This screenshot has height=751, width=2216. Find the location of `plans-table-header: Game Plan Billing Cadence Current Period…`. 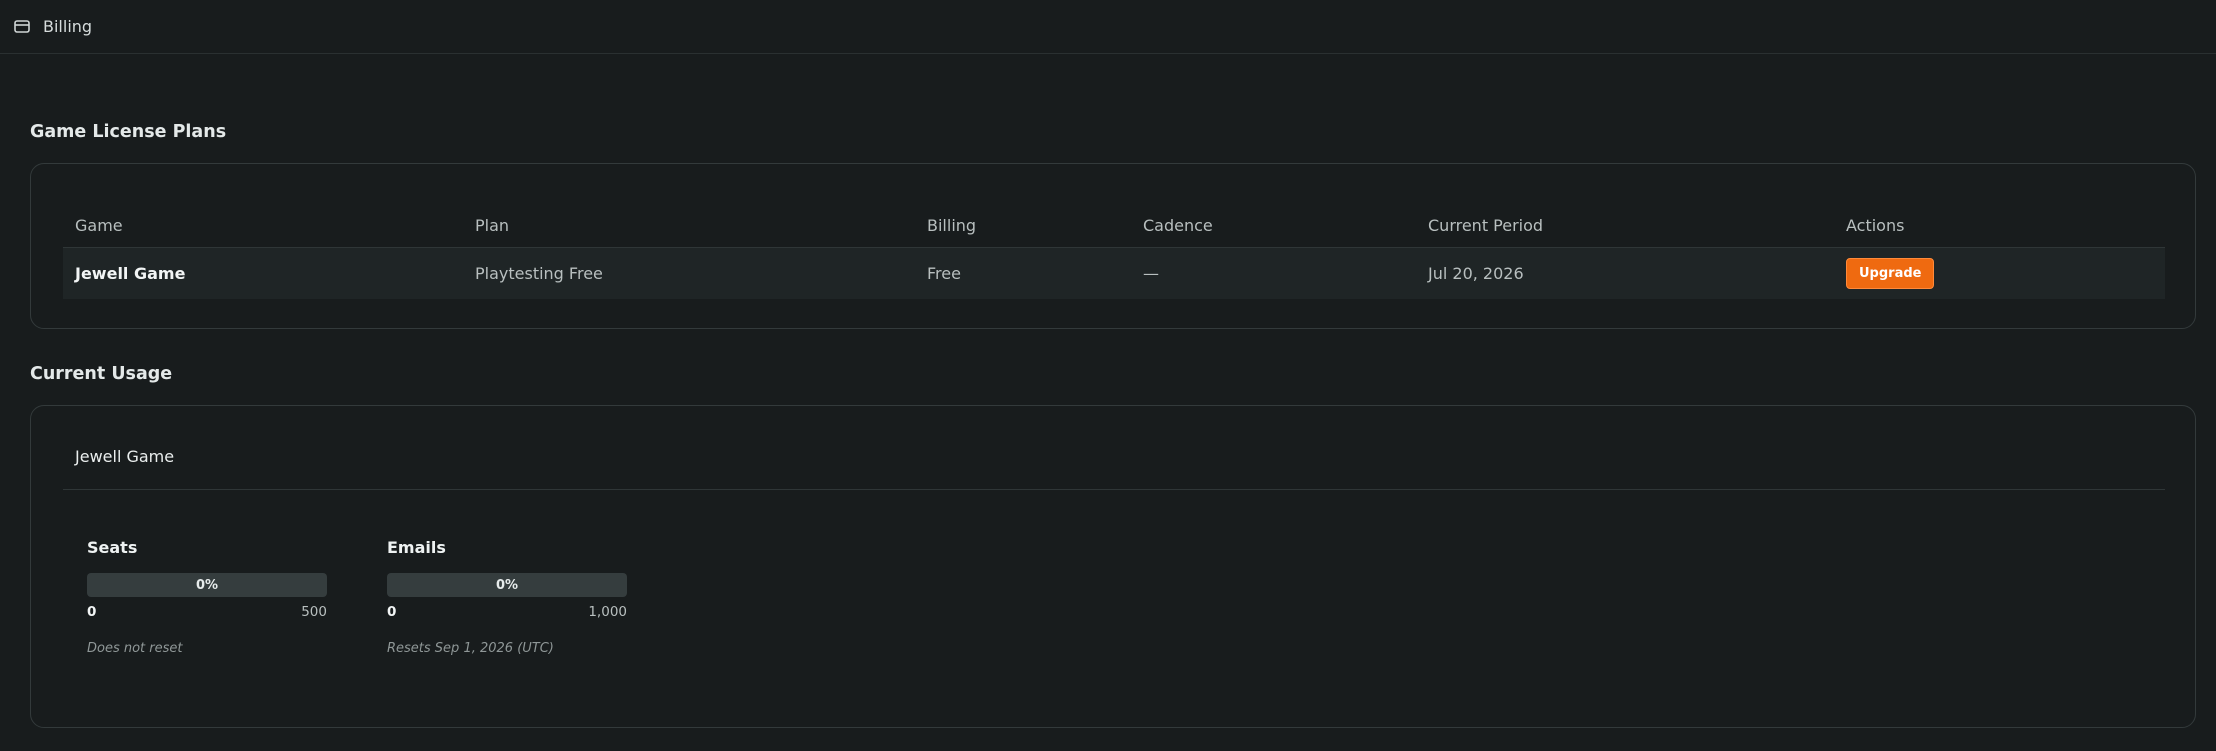

plans-table-header: Game Plan Billing Cadence Current Period… is located at coordinates (1114, 226).